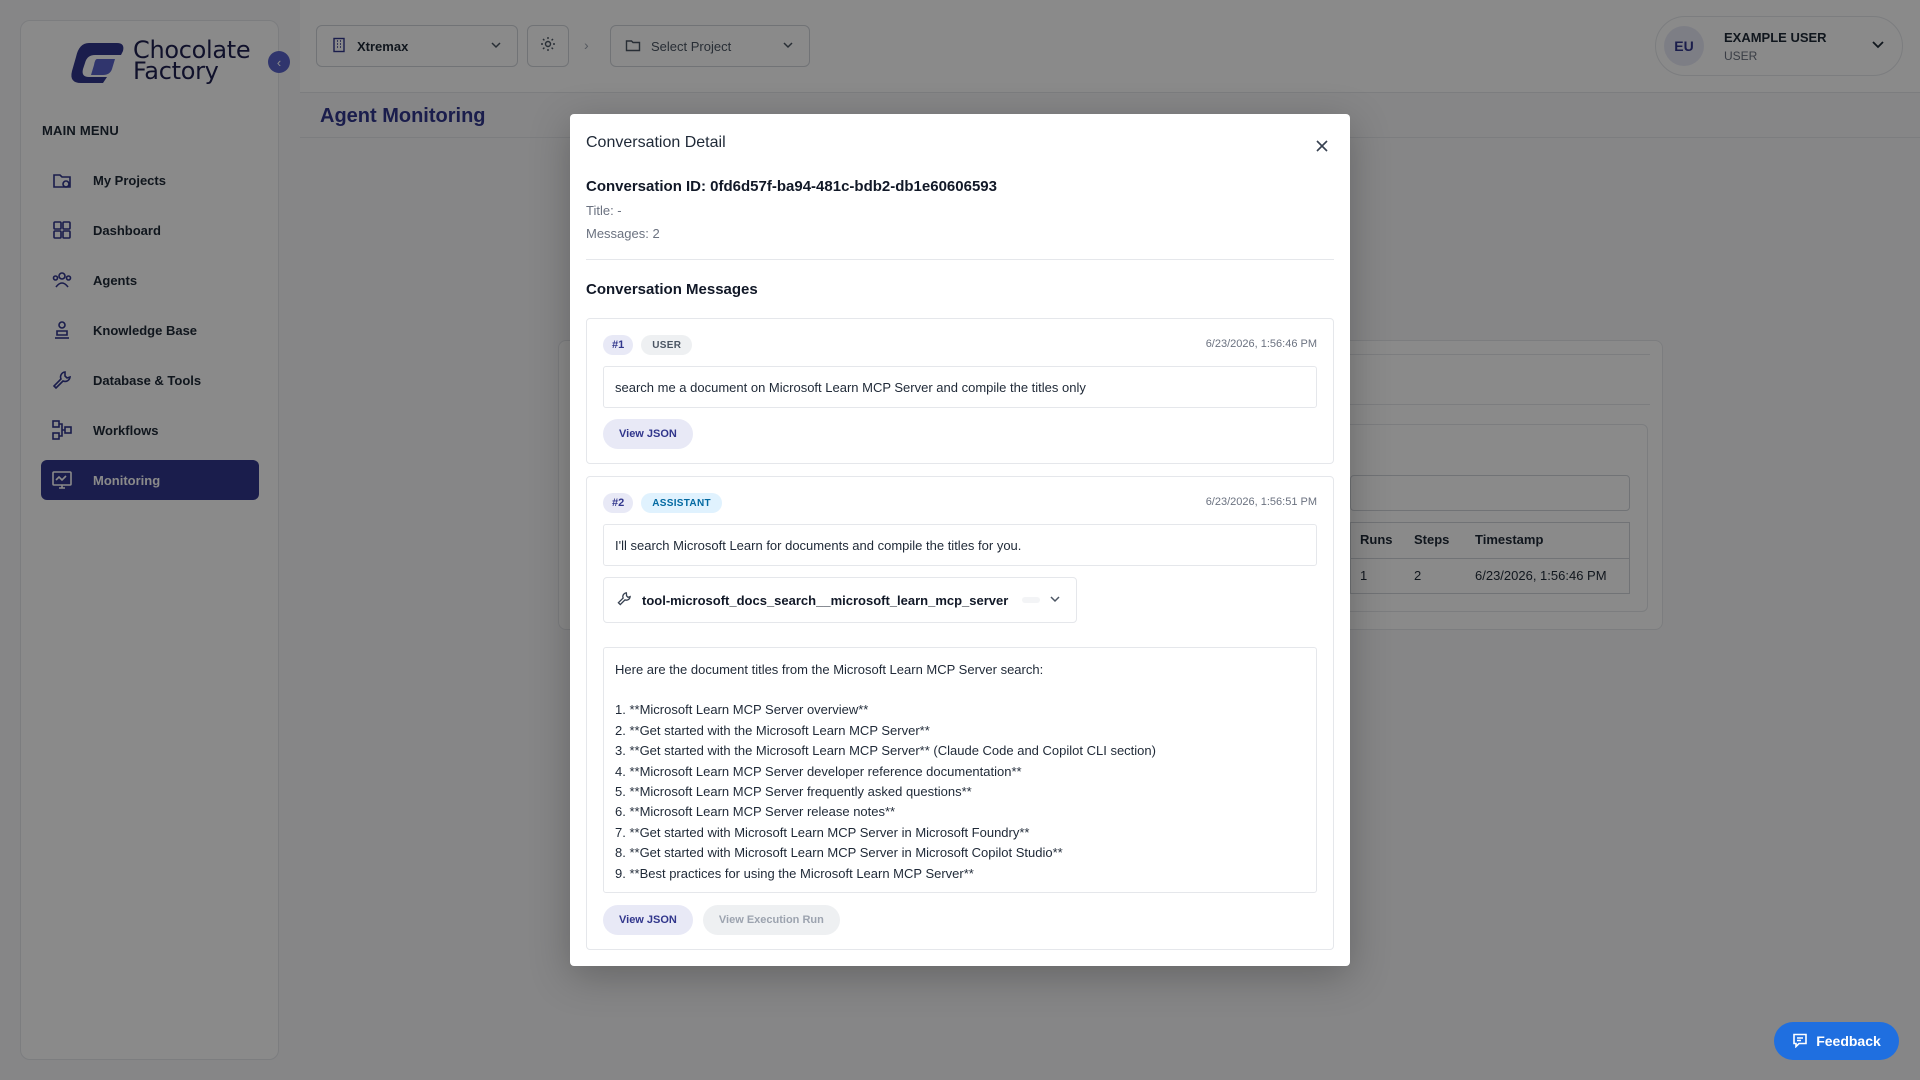  What do you see at coordinates (618, 345) in the screenshot?
I see `message-index-badge: #1` at bounding box center [618, 345].